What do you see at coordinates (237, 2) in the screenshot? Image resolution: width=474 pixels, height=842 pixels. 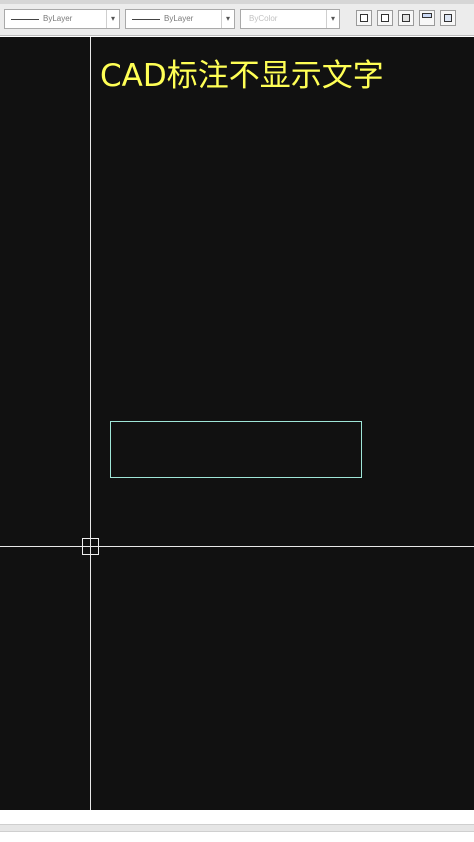 I see `toolbar-top-edge` at bounding box center [237, 2].